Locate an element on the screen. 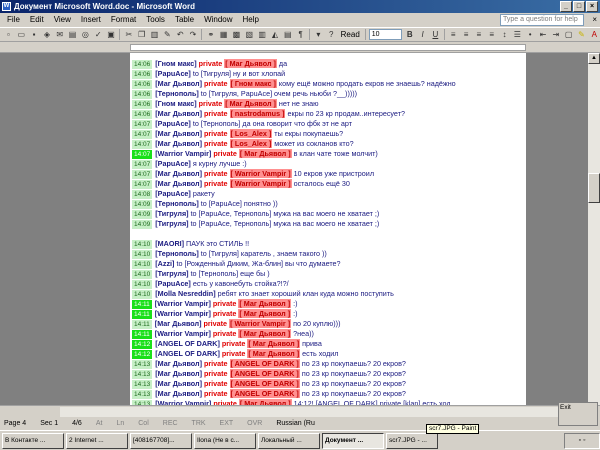 This screenshot has width=600, height=450. menu-edit: Edit is located at coordinates (37, 20).